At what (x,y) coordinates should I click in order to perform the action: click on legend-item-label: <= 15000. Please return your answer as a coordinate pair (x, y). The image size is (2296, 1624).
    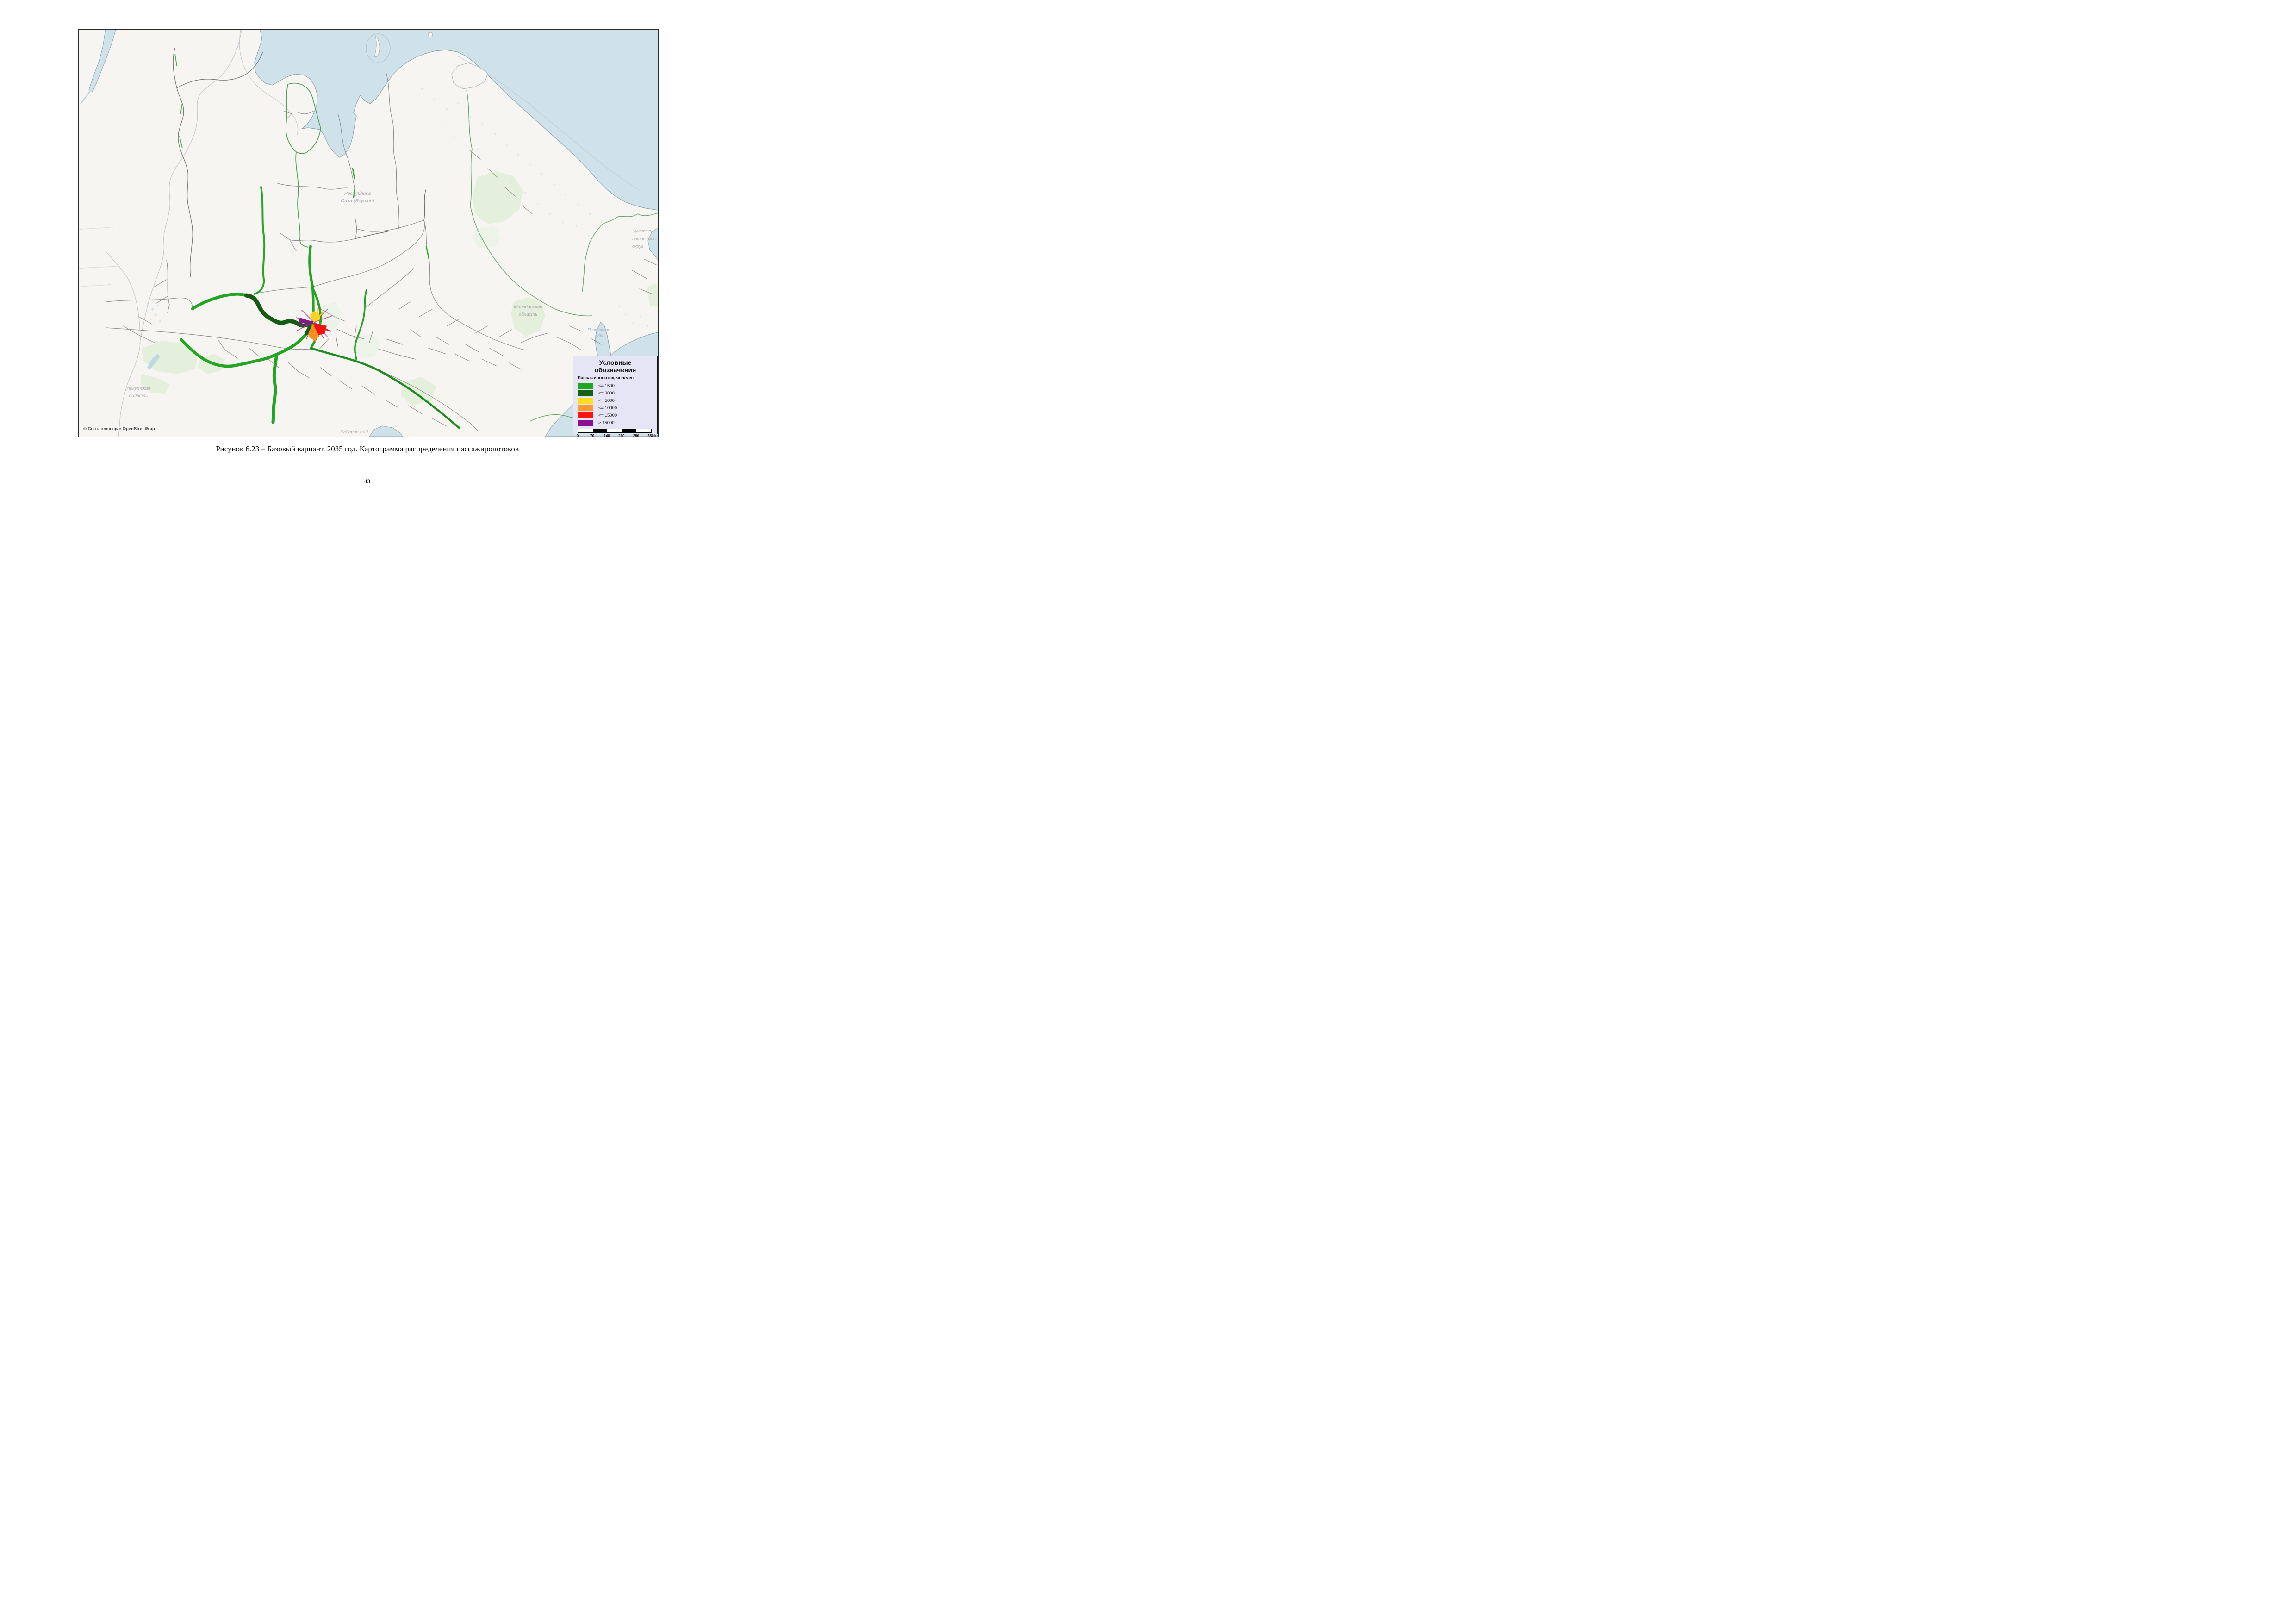
    Looking at the image, I should click on (607, 415).